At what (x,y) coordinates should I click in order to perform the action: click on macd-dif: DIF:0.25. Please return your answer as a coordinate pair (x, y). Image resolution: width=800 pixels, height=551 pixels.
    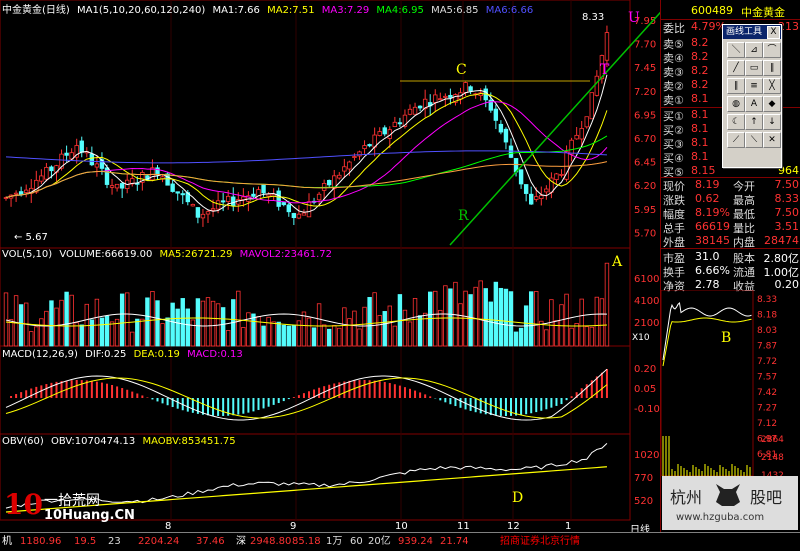
    Looking at the image, I should click on (106, 354).